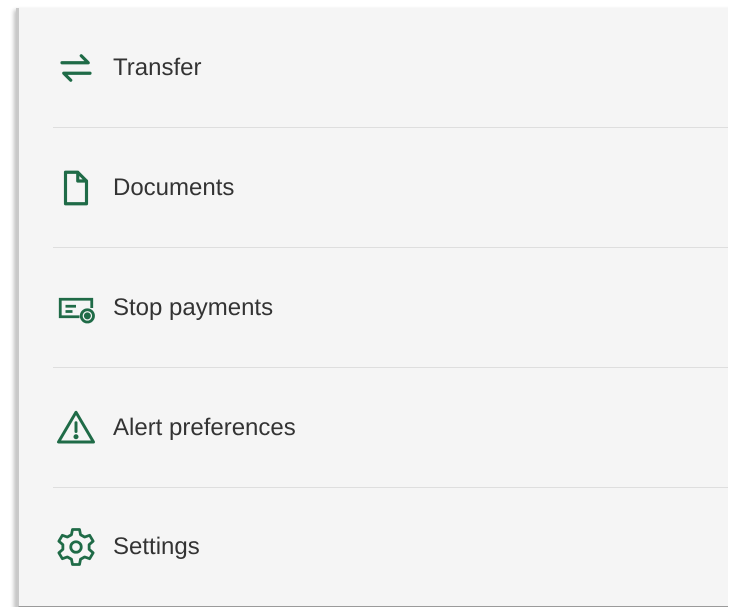 The image size is (744, 615). Describe the element at coordinates (76, 547) in the screenshot. I see `settings-icon` at that location.